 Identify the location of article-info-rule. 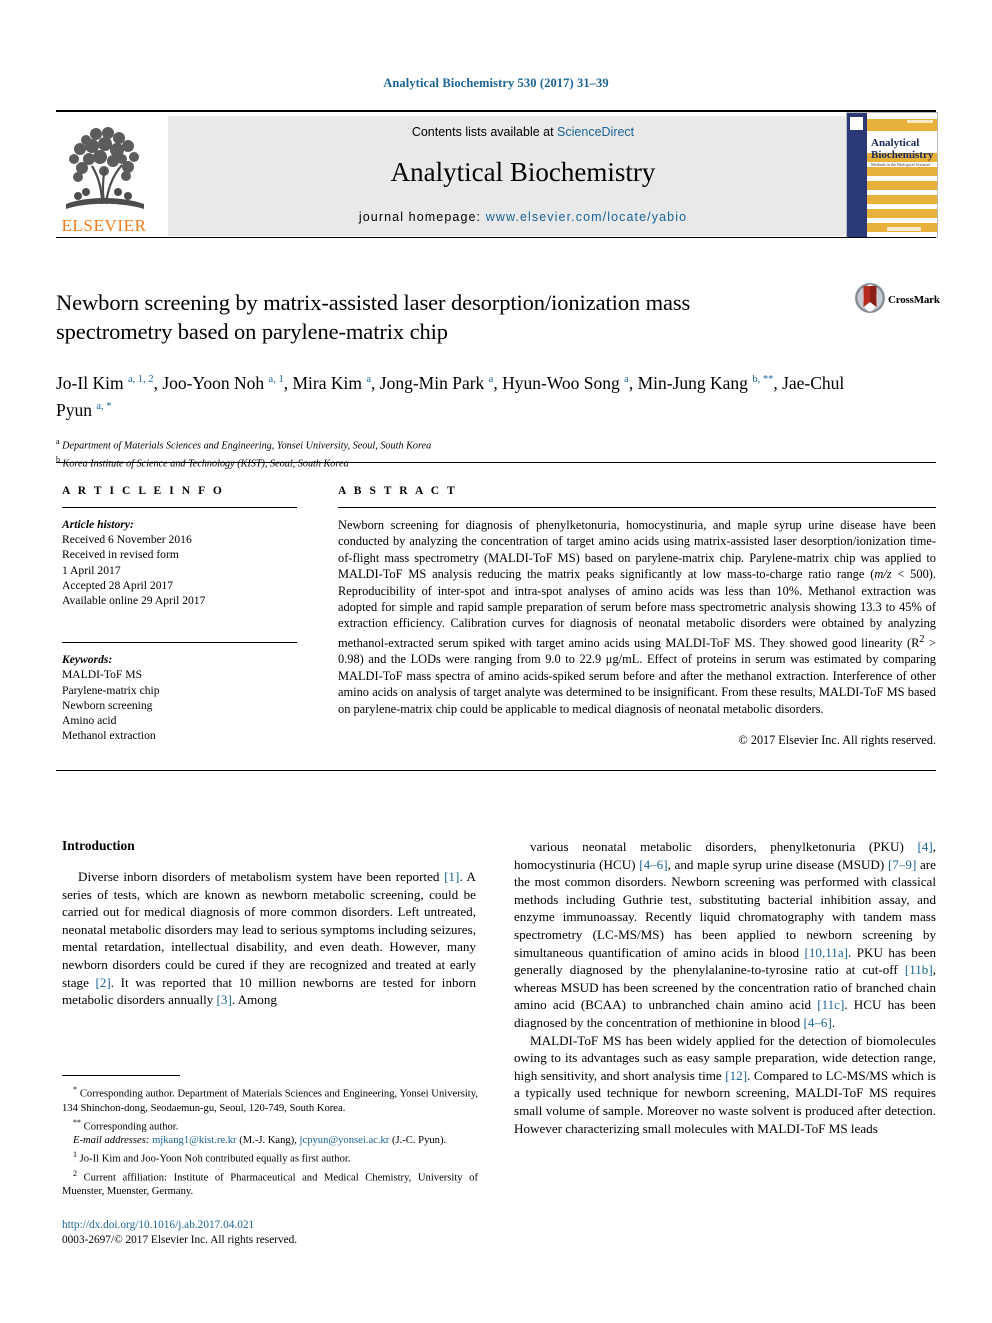
(179, 507).